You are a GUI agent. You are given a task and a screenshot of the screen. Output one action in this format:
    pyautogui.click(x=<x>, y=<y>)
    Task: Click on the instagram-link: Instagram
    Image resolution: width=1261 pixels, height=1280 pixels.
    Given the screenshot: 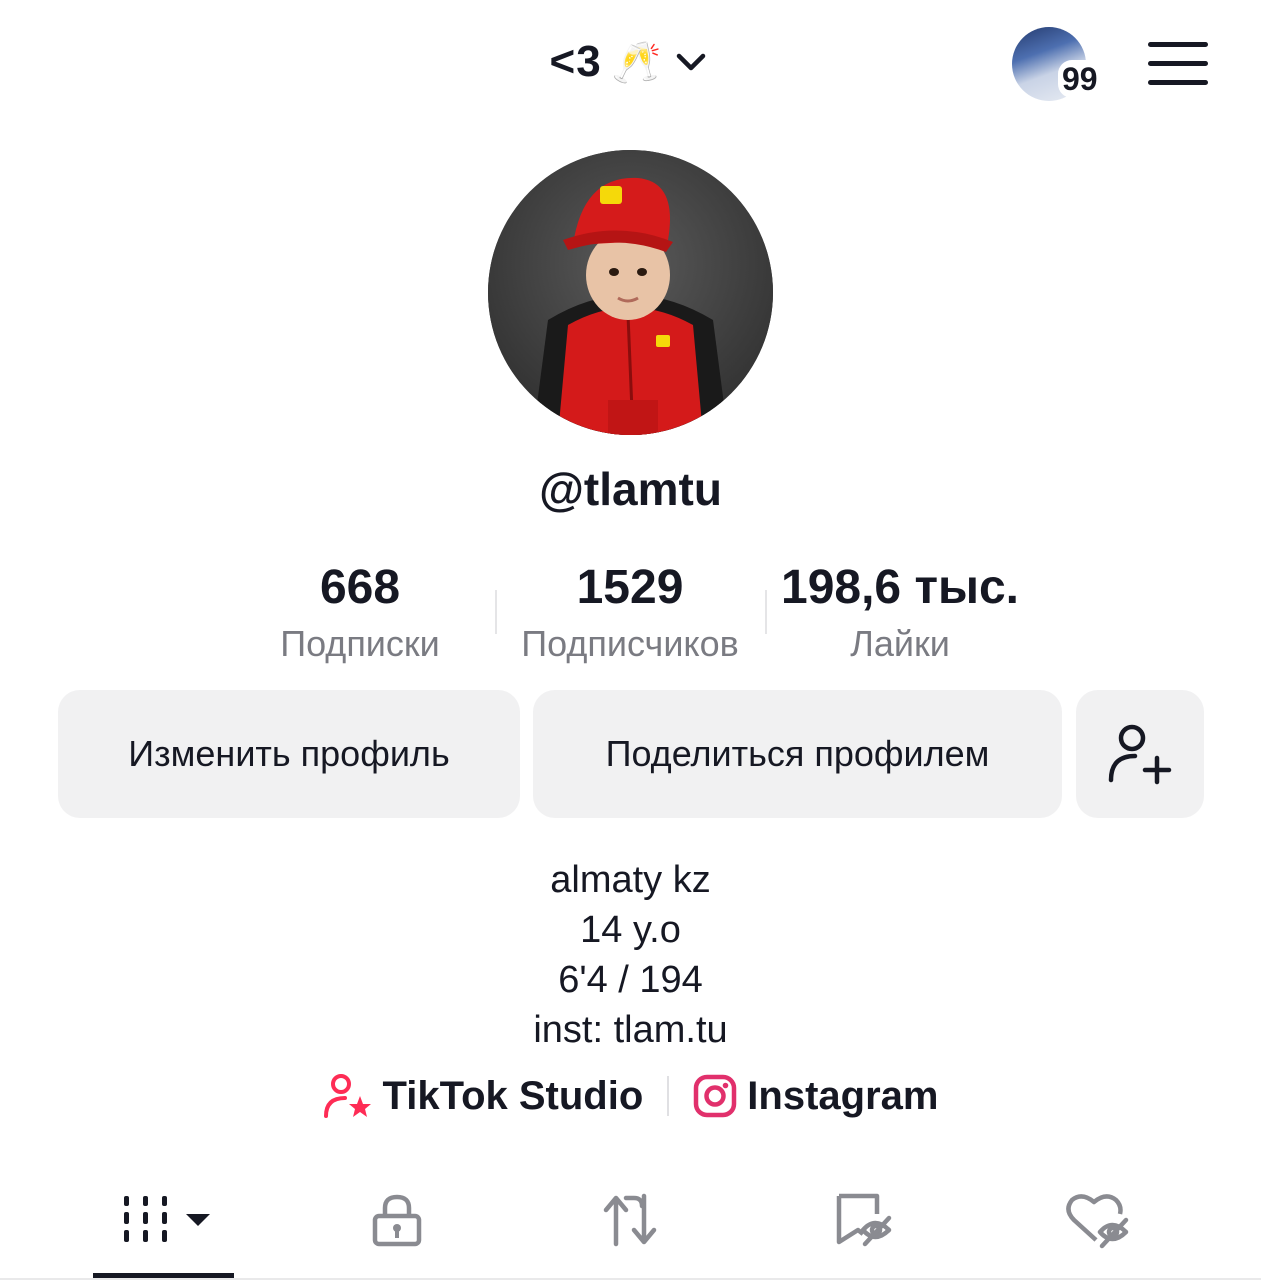 What is the action you would take?
    pyautogui.click(x=815, y=1096)
    